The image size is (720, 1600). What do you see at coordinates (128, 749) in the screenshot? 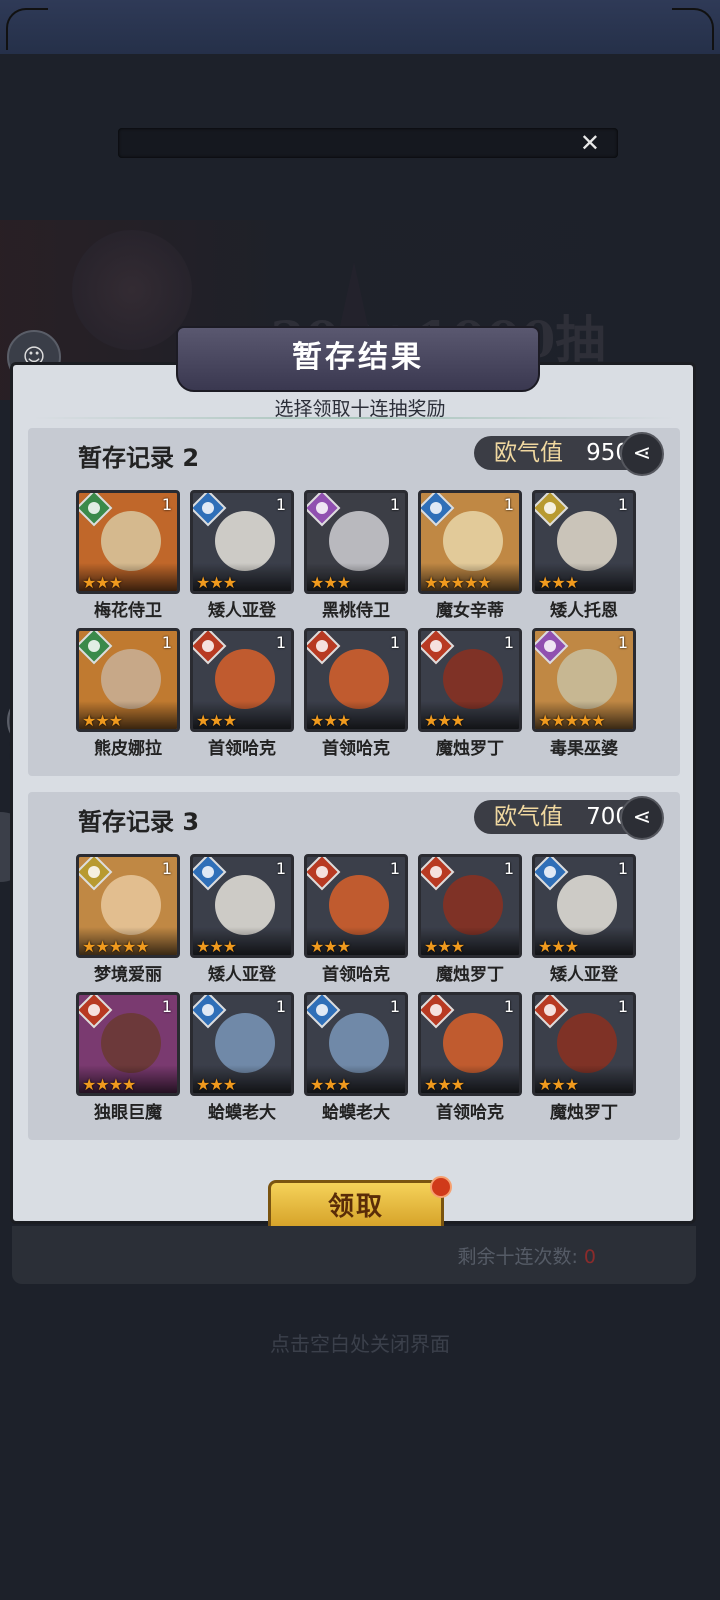
I see `character-name: 熊皮娜拉` at bounding box center [128, 749].